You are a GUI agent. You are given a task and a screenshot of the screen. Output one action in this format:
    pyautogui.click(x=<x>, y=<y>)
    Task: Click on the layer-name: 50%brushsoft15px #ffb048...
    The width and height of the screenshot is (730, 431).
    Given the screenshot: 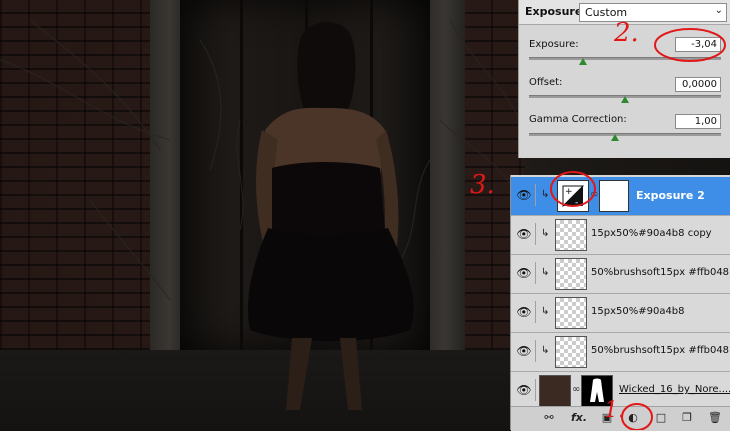 What is the action you would take?
    pyautogui.click(x=660, y=272)
    